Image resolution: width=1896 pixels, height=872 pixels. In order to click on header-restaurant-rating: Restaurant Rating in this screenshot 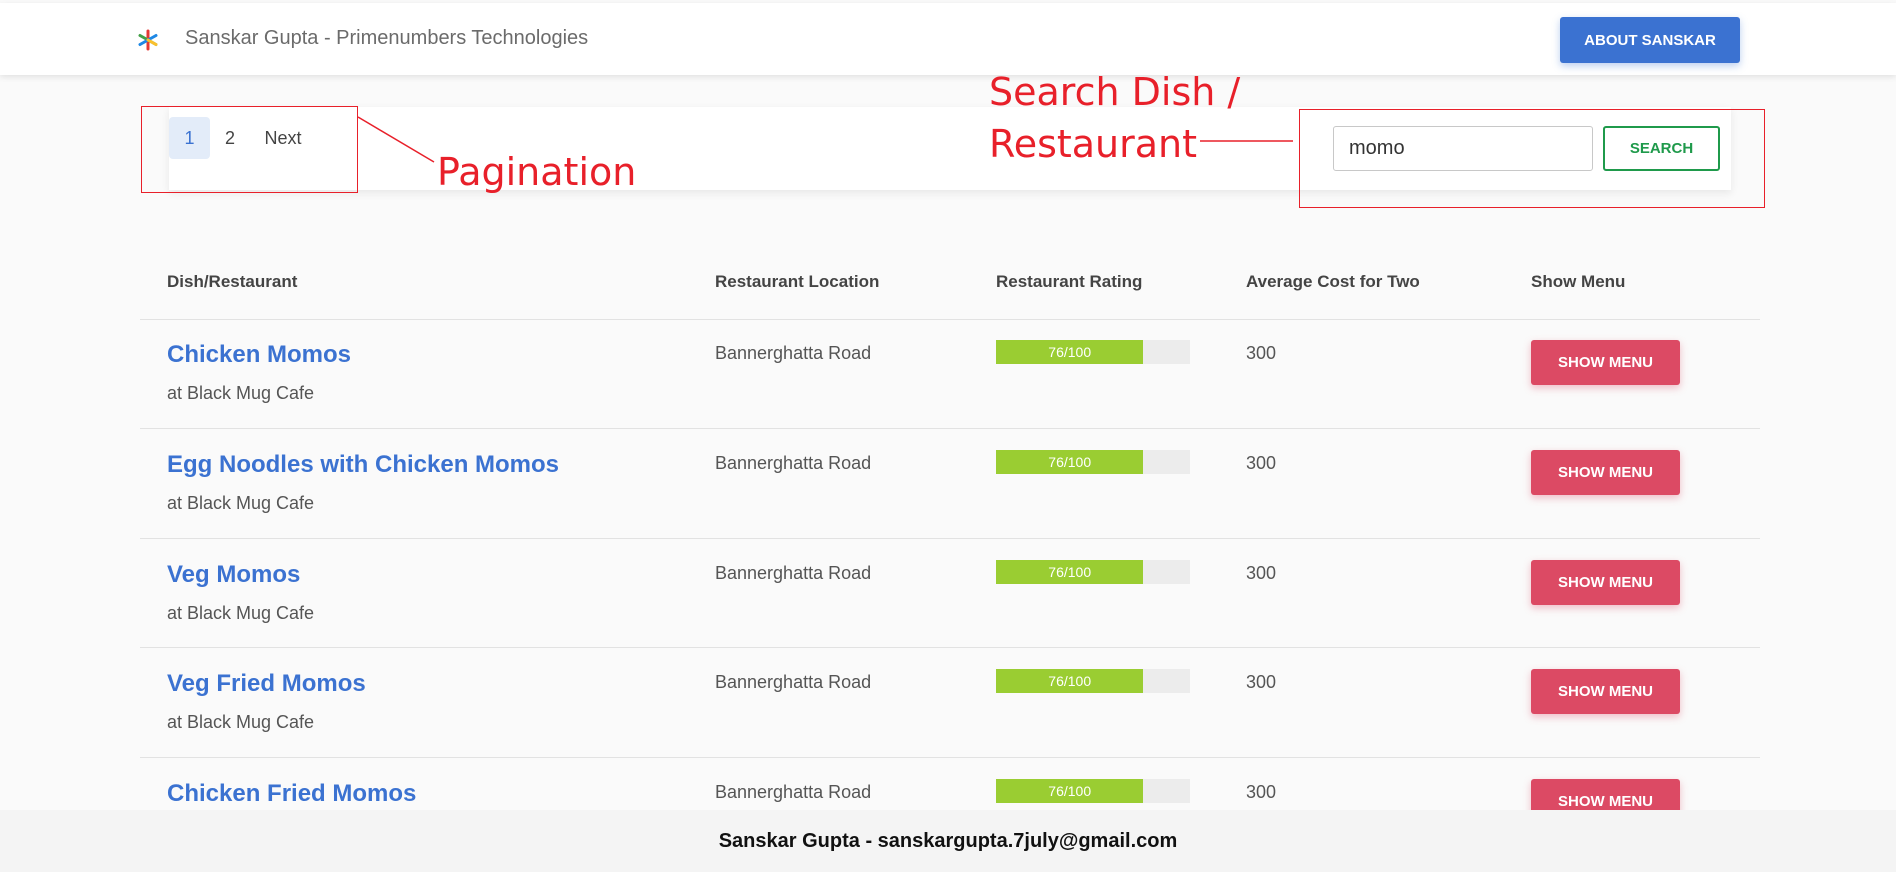, I will do `click(1069, 281)`.